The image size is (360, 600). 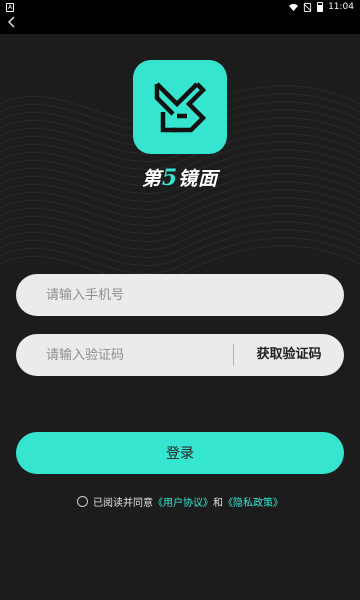 I want to click on wifi-icon, so click(x=294, y=7).